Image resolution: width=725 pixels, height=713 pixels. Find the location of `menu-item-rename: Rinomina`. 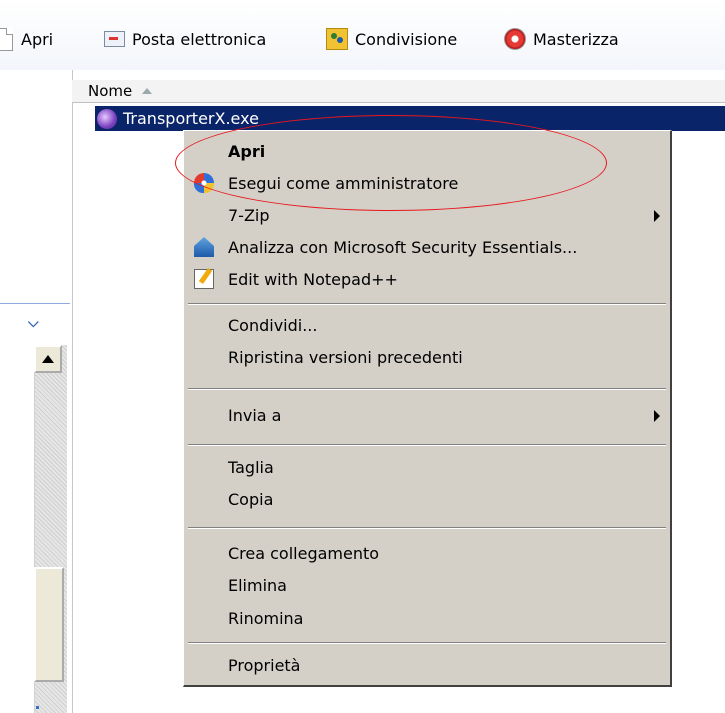

menu-item-rename: Rinomina is located at coordinates (427, 619).